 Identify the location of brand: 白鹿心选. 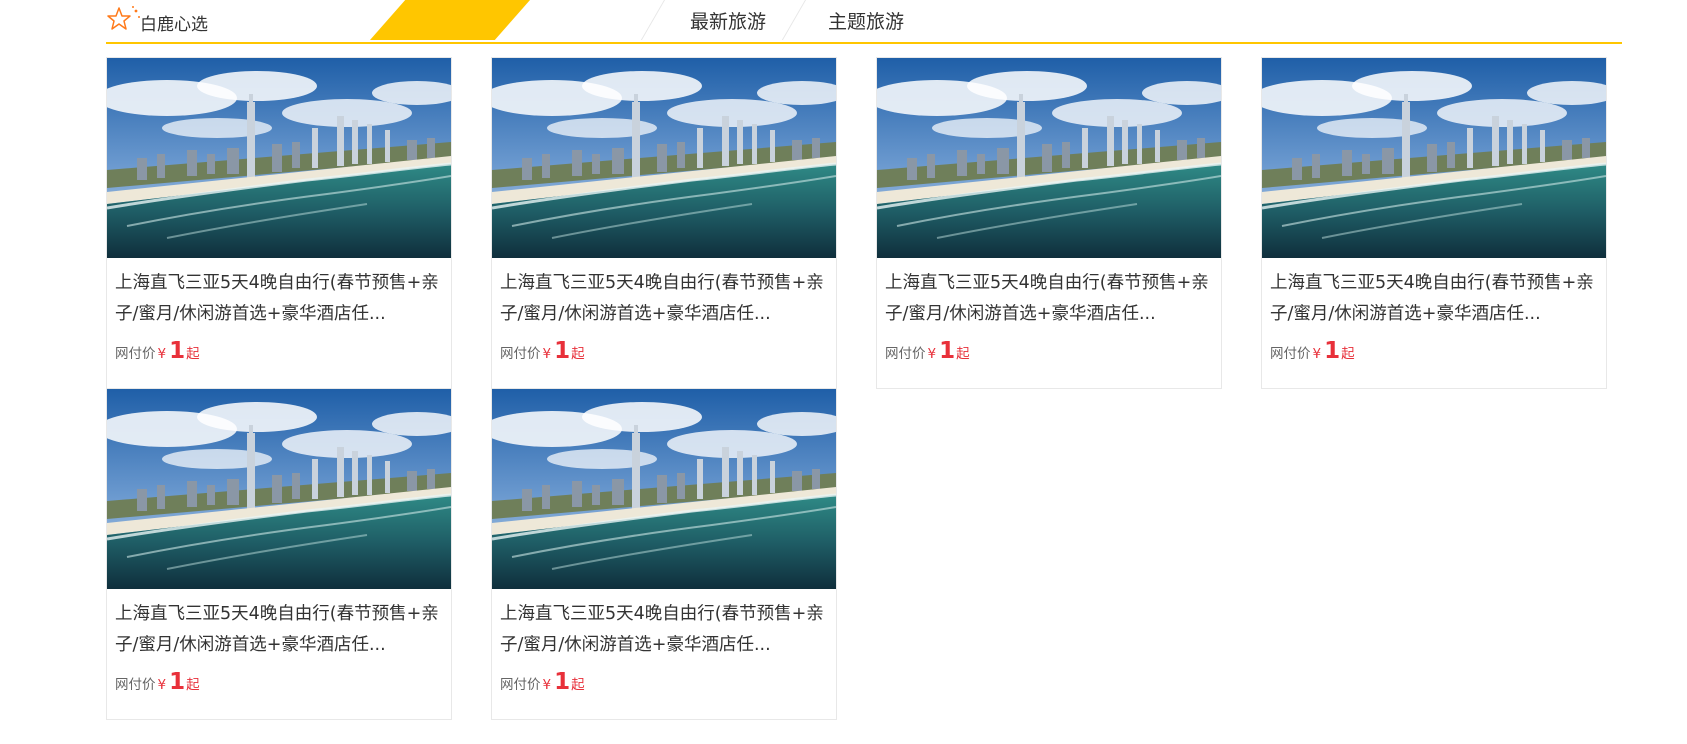
(157, 20).